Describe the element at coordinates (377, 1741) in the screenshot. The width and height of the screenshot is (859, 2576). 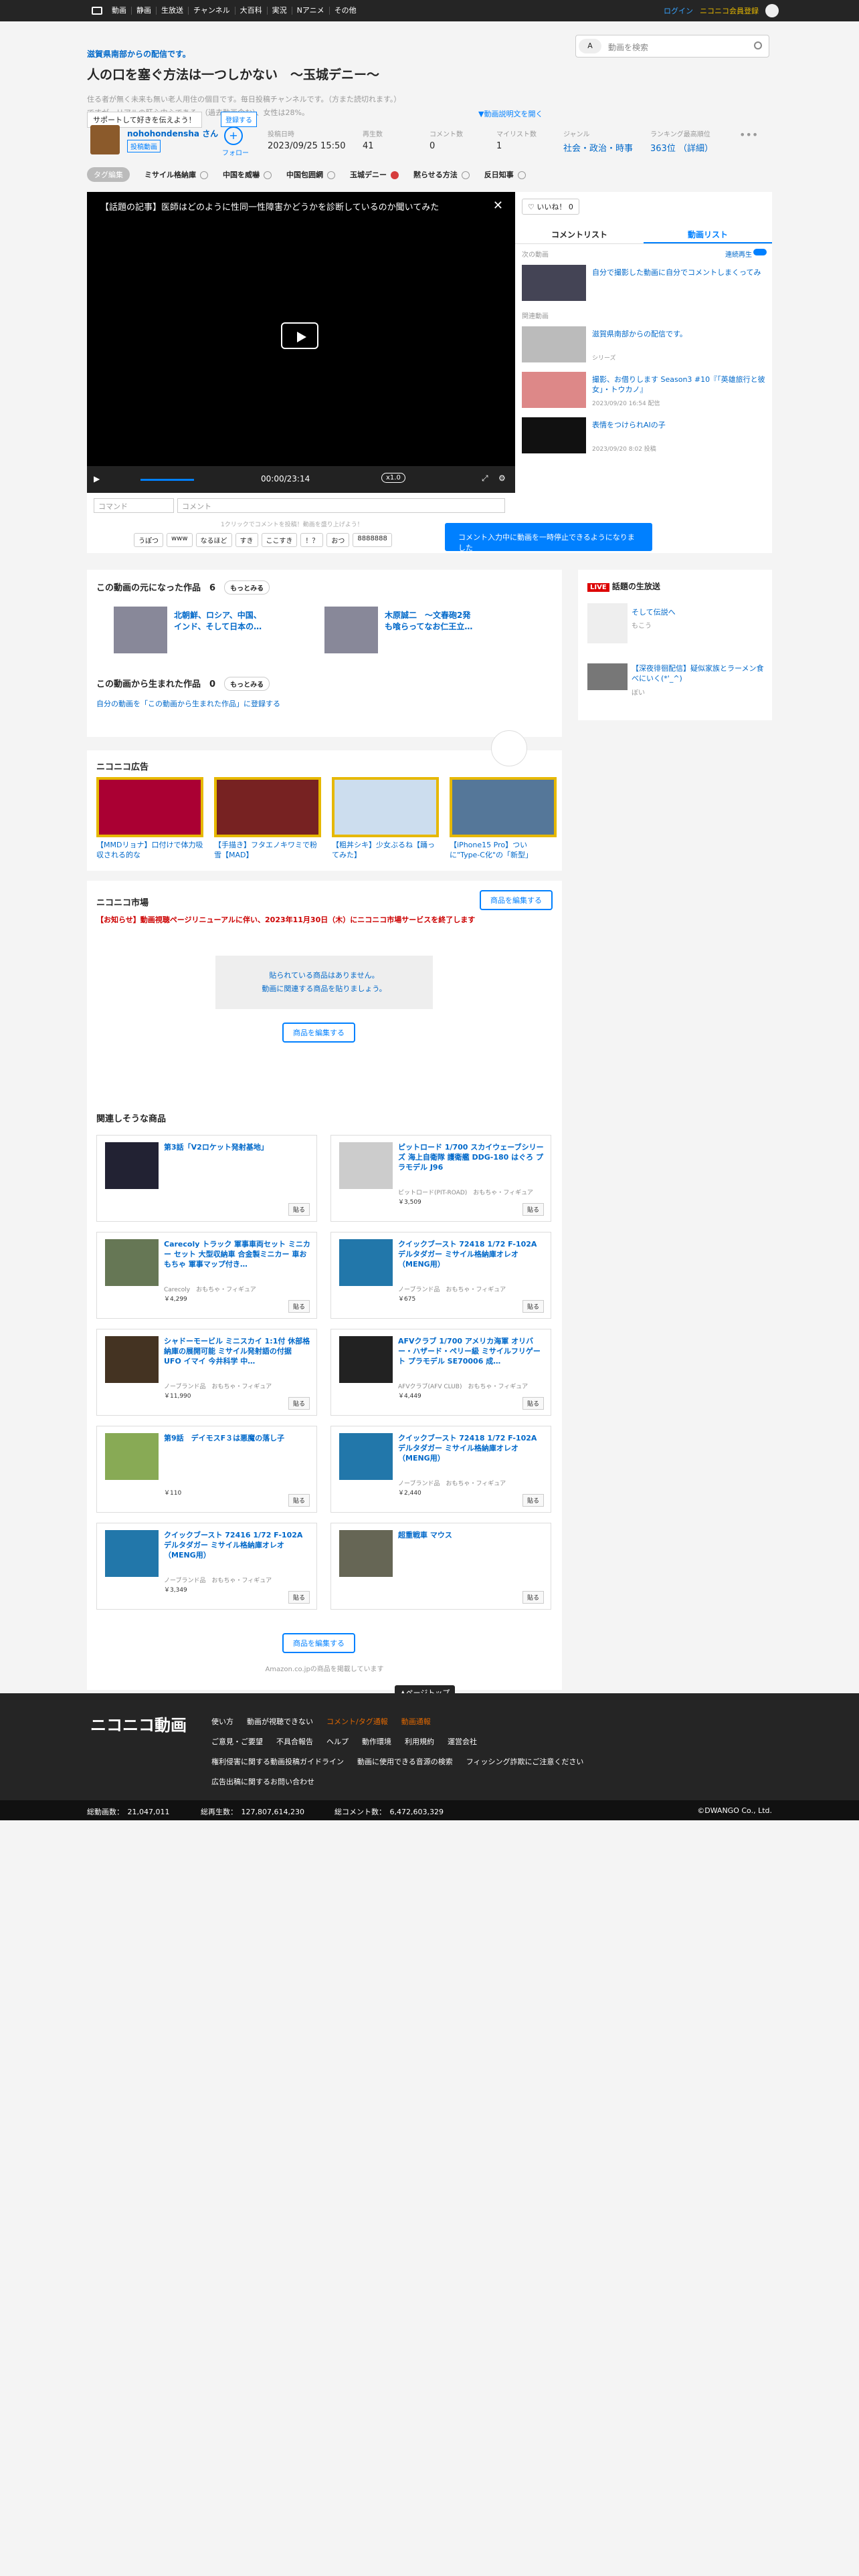
I see `footer-link: 動作環境` at that location.